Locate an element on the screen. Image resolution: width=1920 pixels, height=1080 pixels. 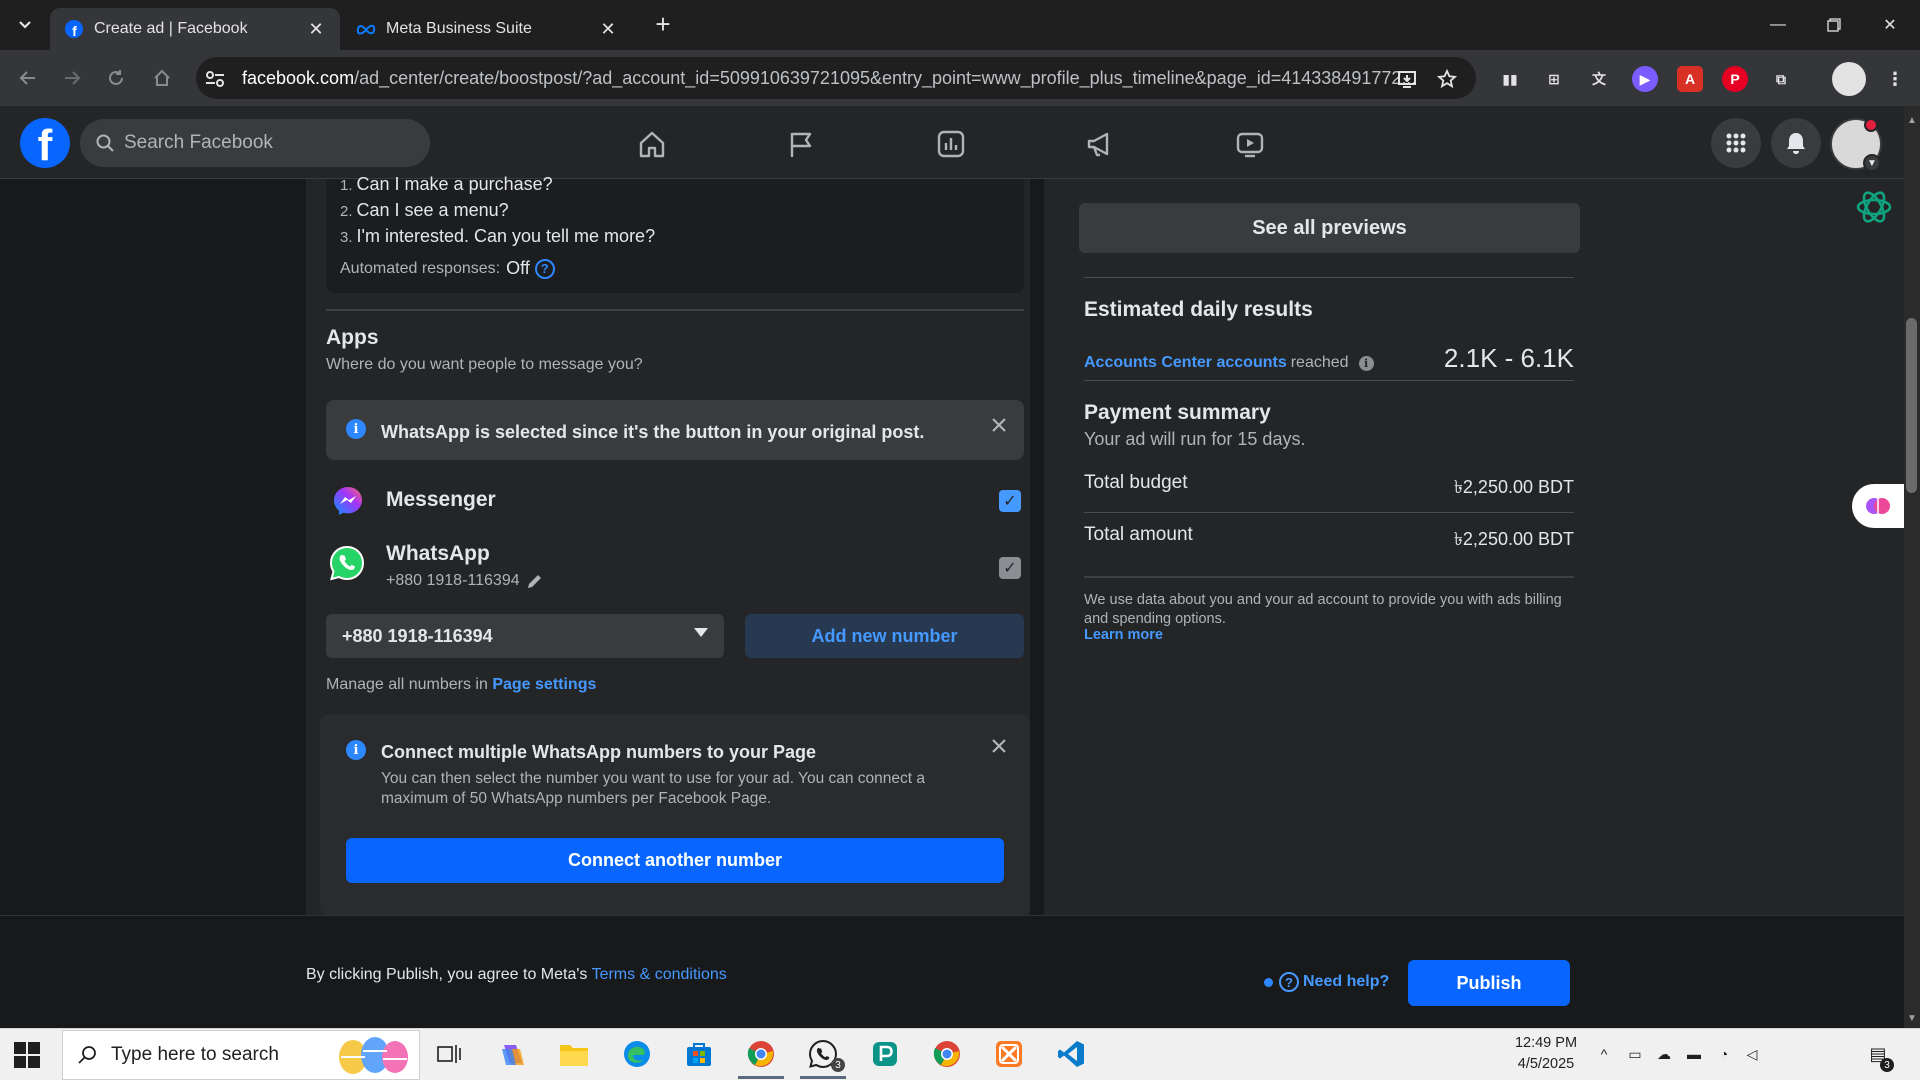
payment-summary-title: Payment summary is located at coordinates (1177, 412).